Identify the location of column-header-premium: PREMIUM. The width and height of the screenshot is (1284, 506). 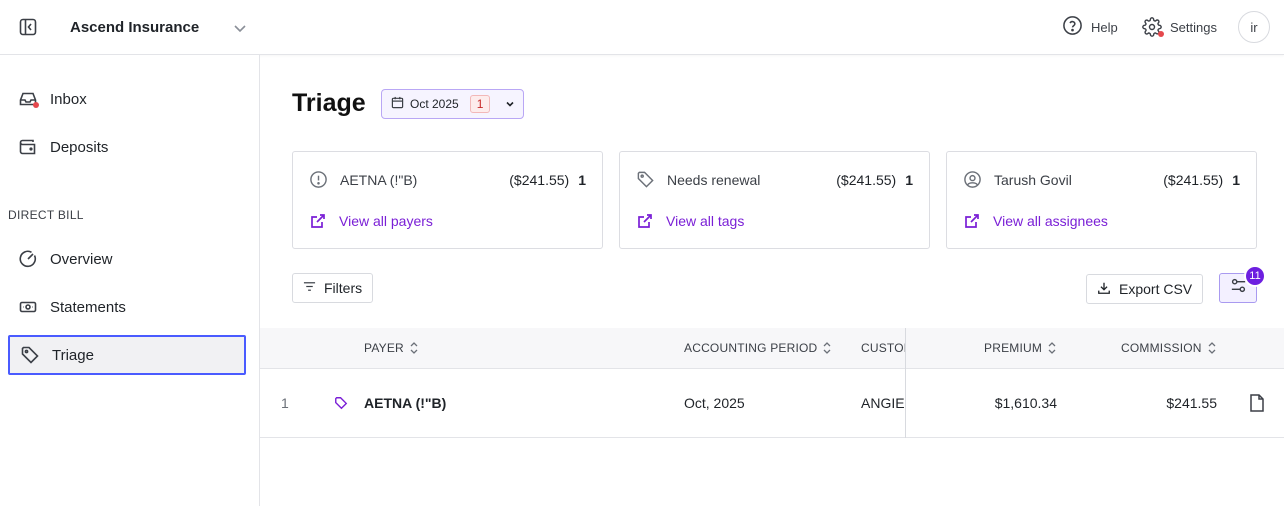
(1020, 348).